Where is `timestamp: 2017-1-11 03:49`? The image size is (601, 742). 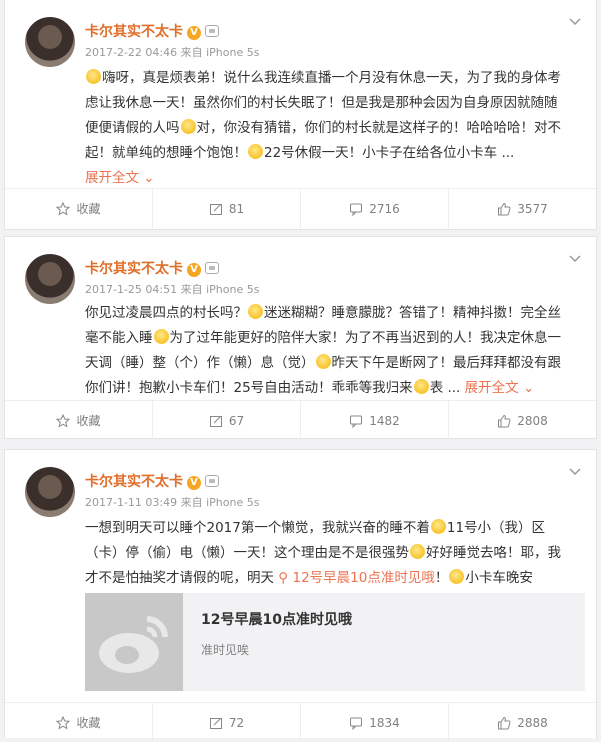 timestamp: 2017-1-11 03:49 is located at coordinates (131, 502).